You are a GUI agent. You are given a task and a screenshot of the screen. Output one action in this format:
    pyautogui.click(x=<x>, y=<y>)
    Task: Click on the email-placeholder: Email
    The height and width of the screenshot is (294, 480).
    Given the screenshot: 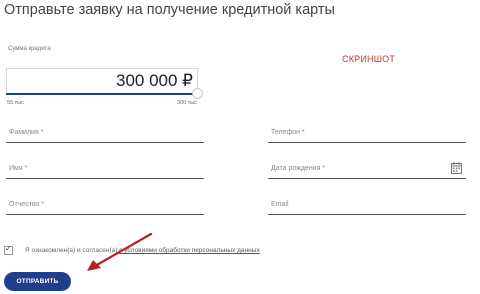 What is the action you would take?
    pyautogui.click(x=280, y=204)
    